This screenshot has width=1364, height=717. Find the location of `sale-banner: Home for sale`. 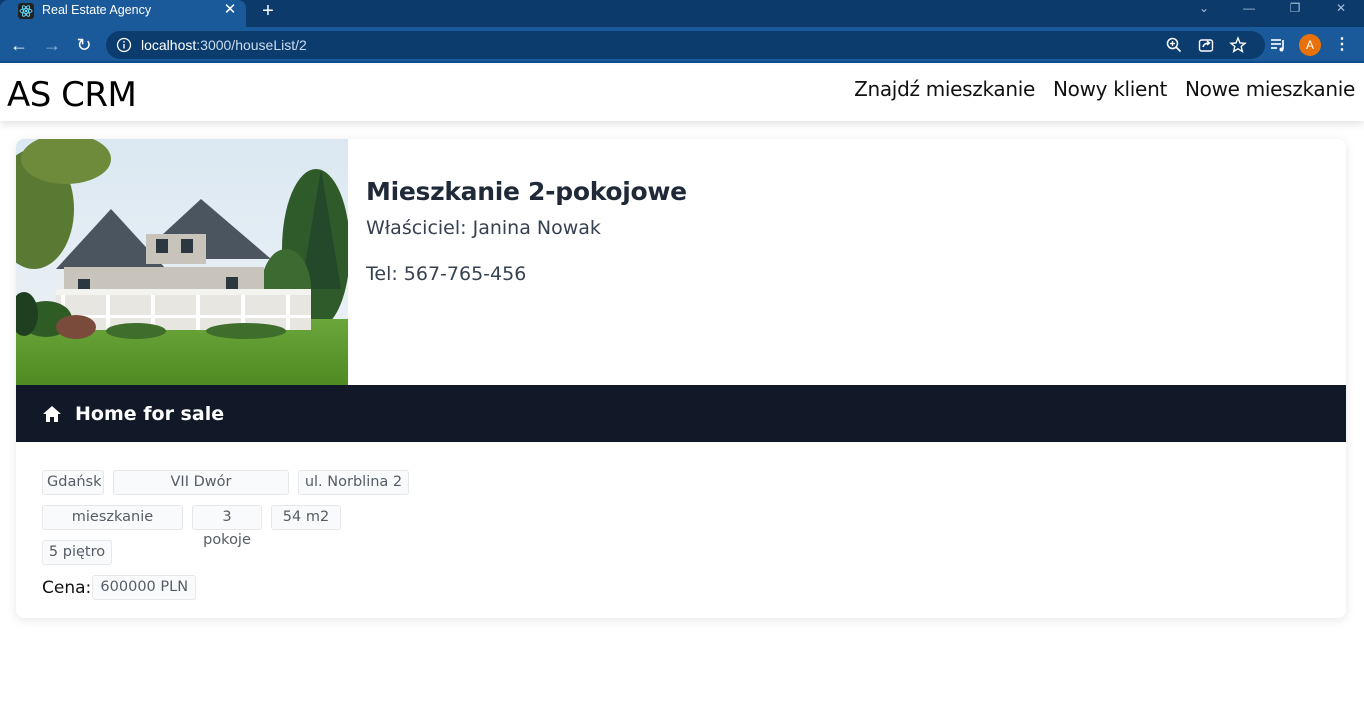

sale-banner: Home for sale is located at coordinates (681, 413).